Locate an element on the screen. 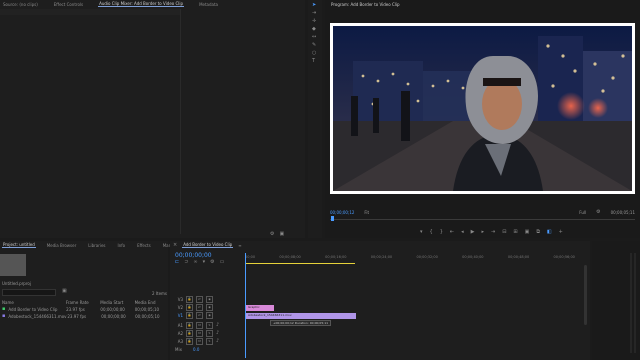 Image resolution: width=640 pixels, height=360 pixels. program-timecode-current: 00;00;00;12 is located at coordinates (342, 212).